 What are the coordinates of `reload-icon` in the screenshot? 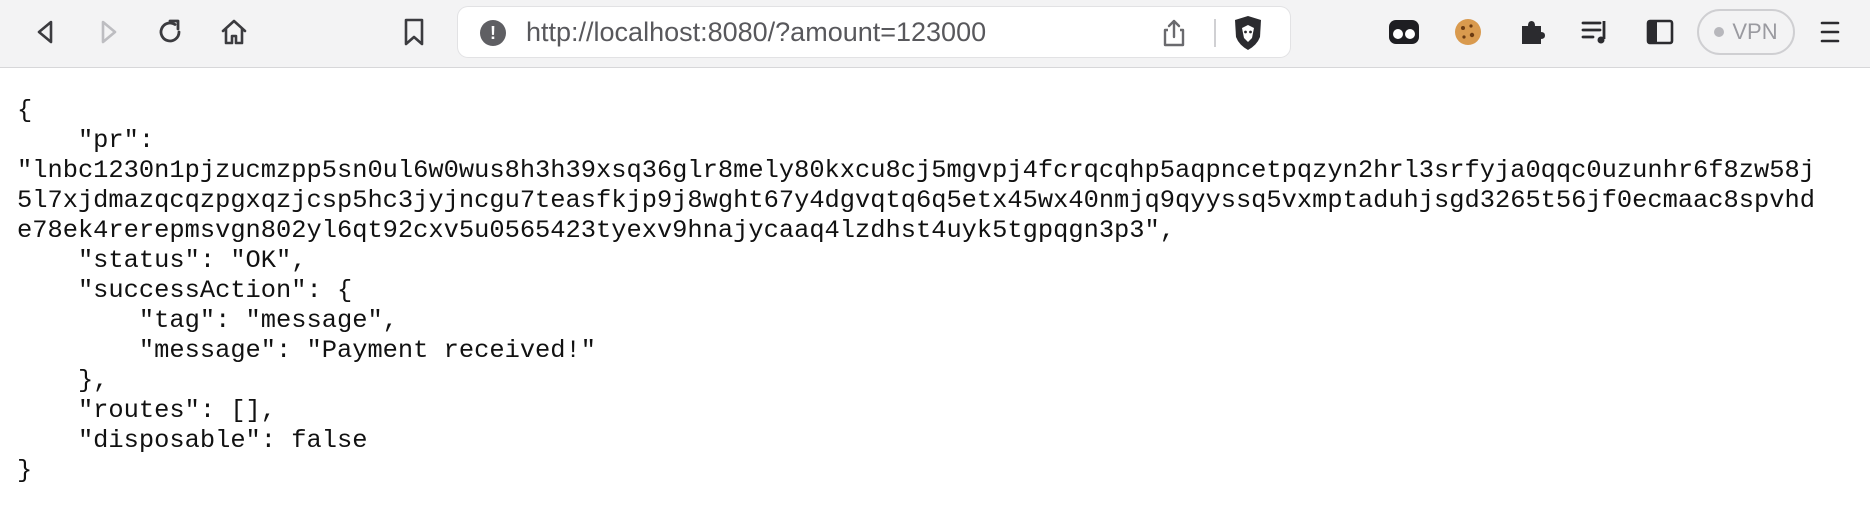 It's located at (170, 32).